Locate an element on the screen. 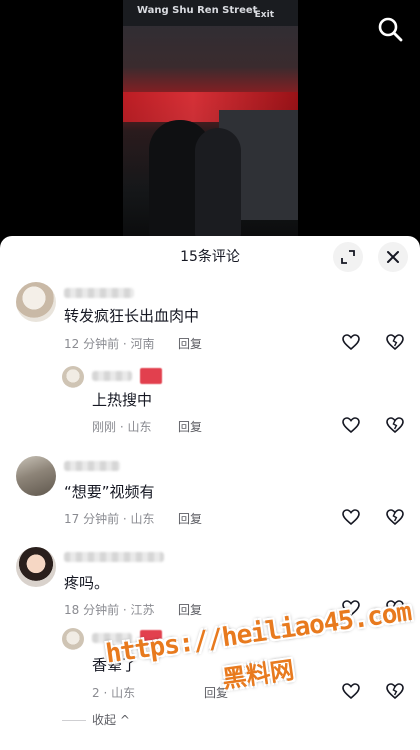 The height and width of the screenshot is (750, 420). comment-time: 12 分钟前 is located at coordinates (92, 344).